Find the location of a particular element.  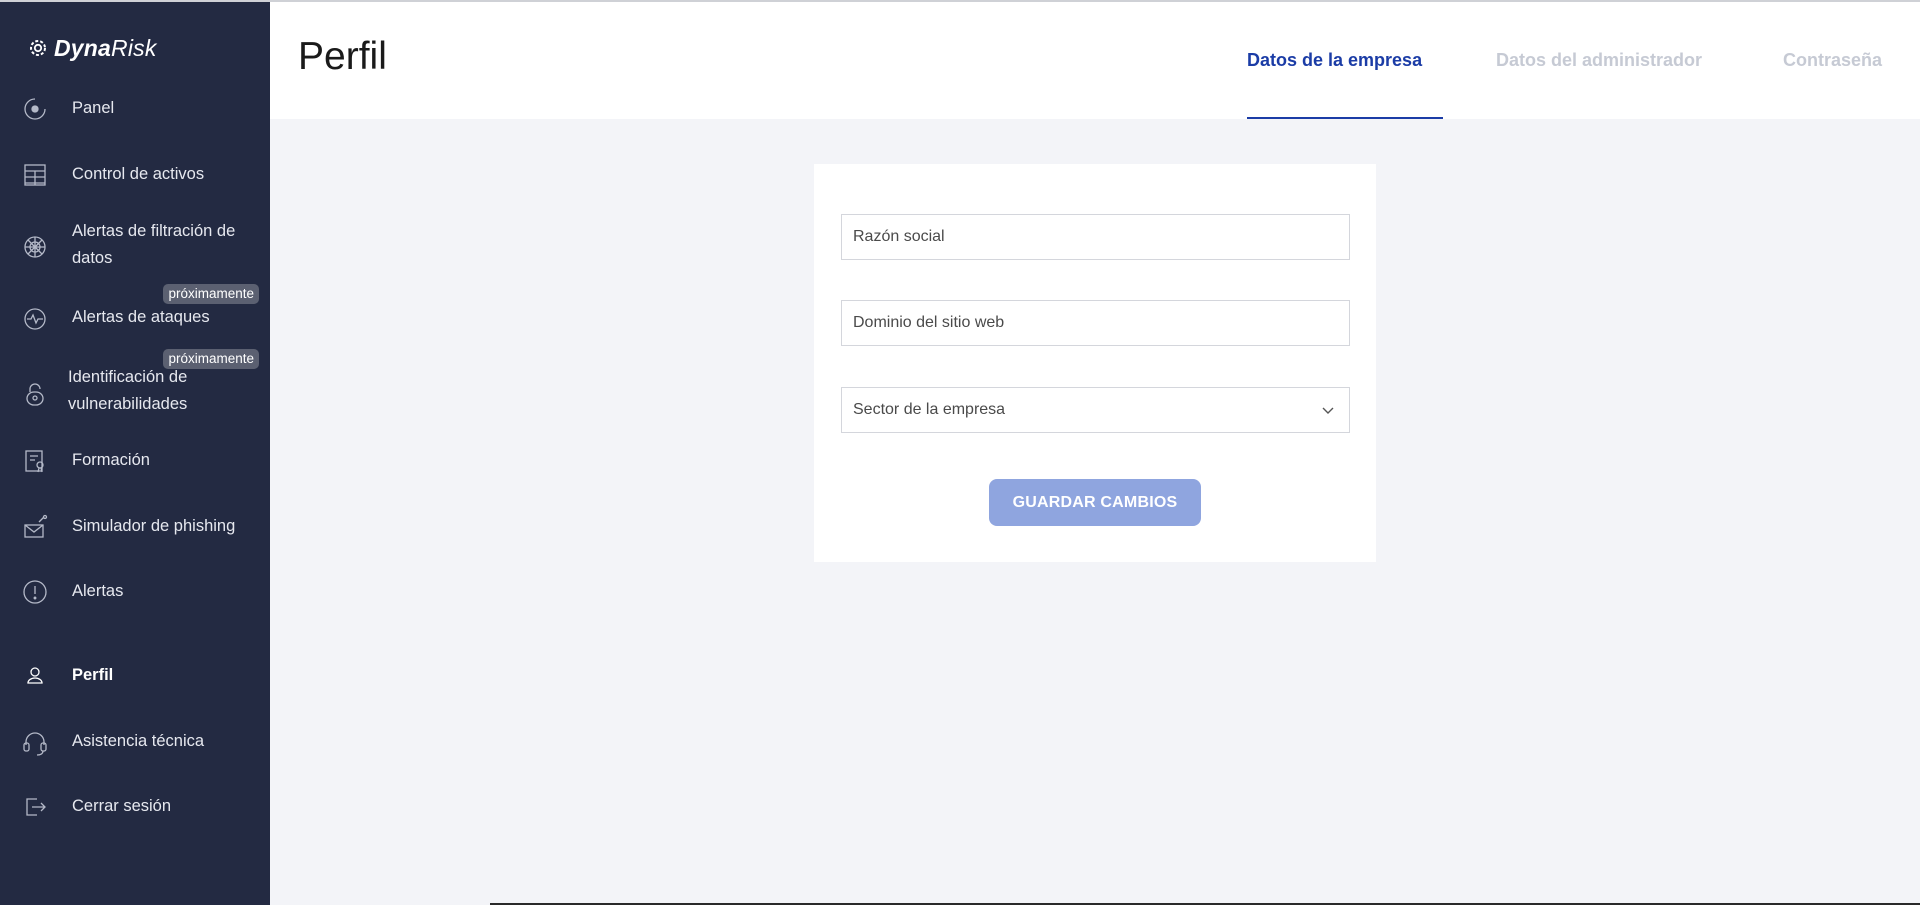

sidebar-item-label: Simulador de phishing is located at coordinates (154, 526).